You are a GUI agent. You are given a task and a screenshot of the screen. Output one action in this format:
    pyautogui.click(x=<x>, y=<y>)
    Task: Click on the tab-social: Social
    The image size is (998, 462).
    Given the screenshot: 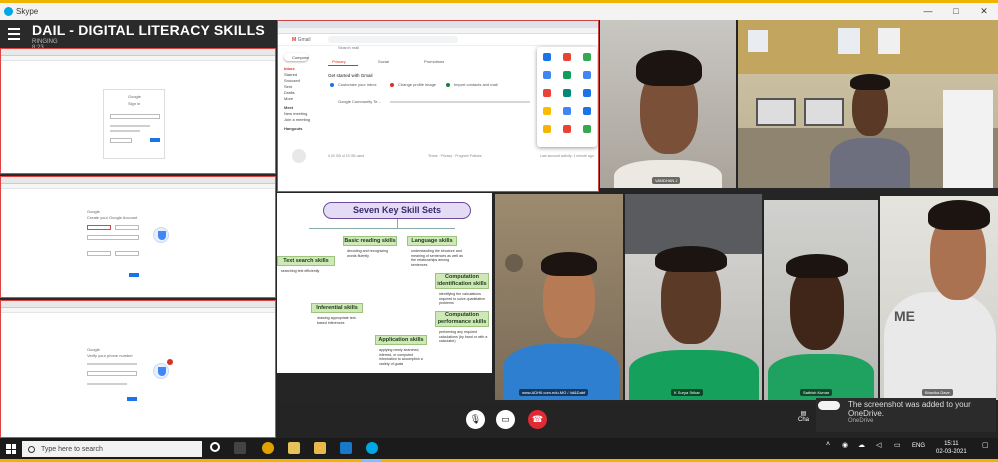 What is the action you would take?
    pyautogui.click(x=383, y=61)
    